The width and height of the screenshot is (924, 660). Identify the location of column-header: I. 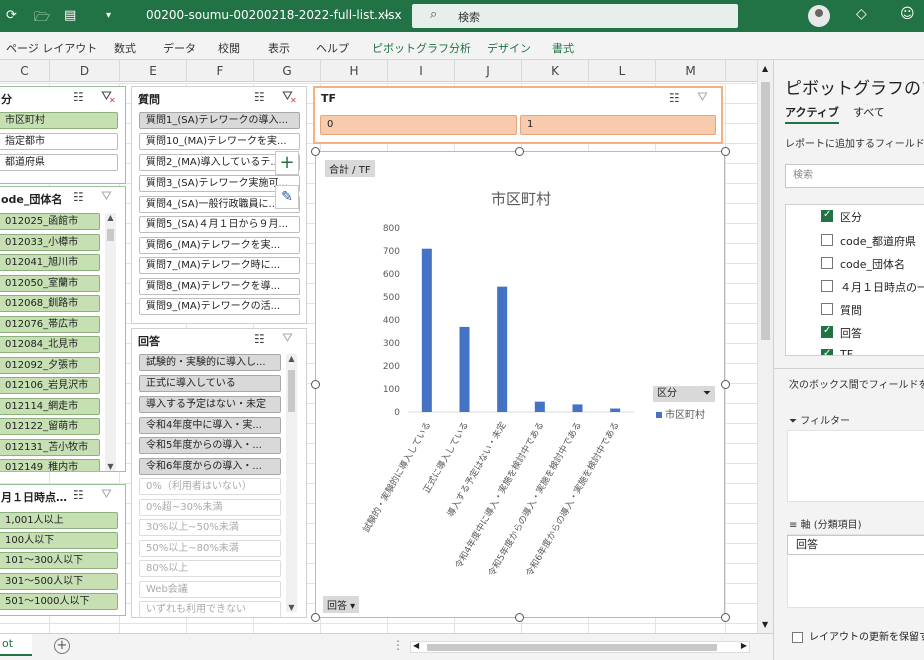
(421, 71).